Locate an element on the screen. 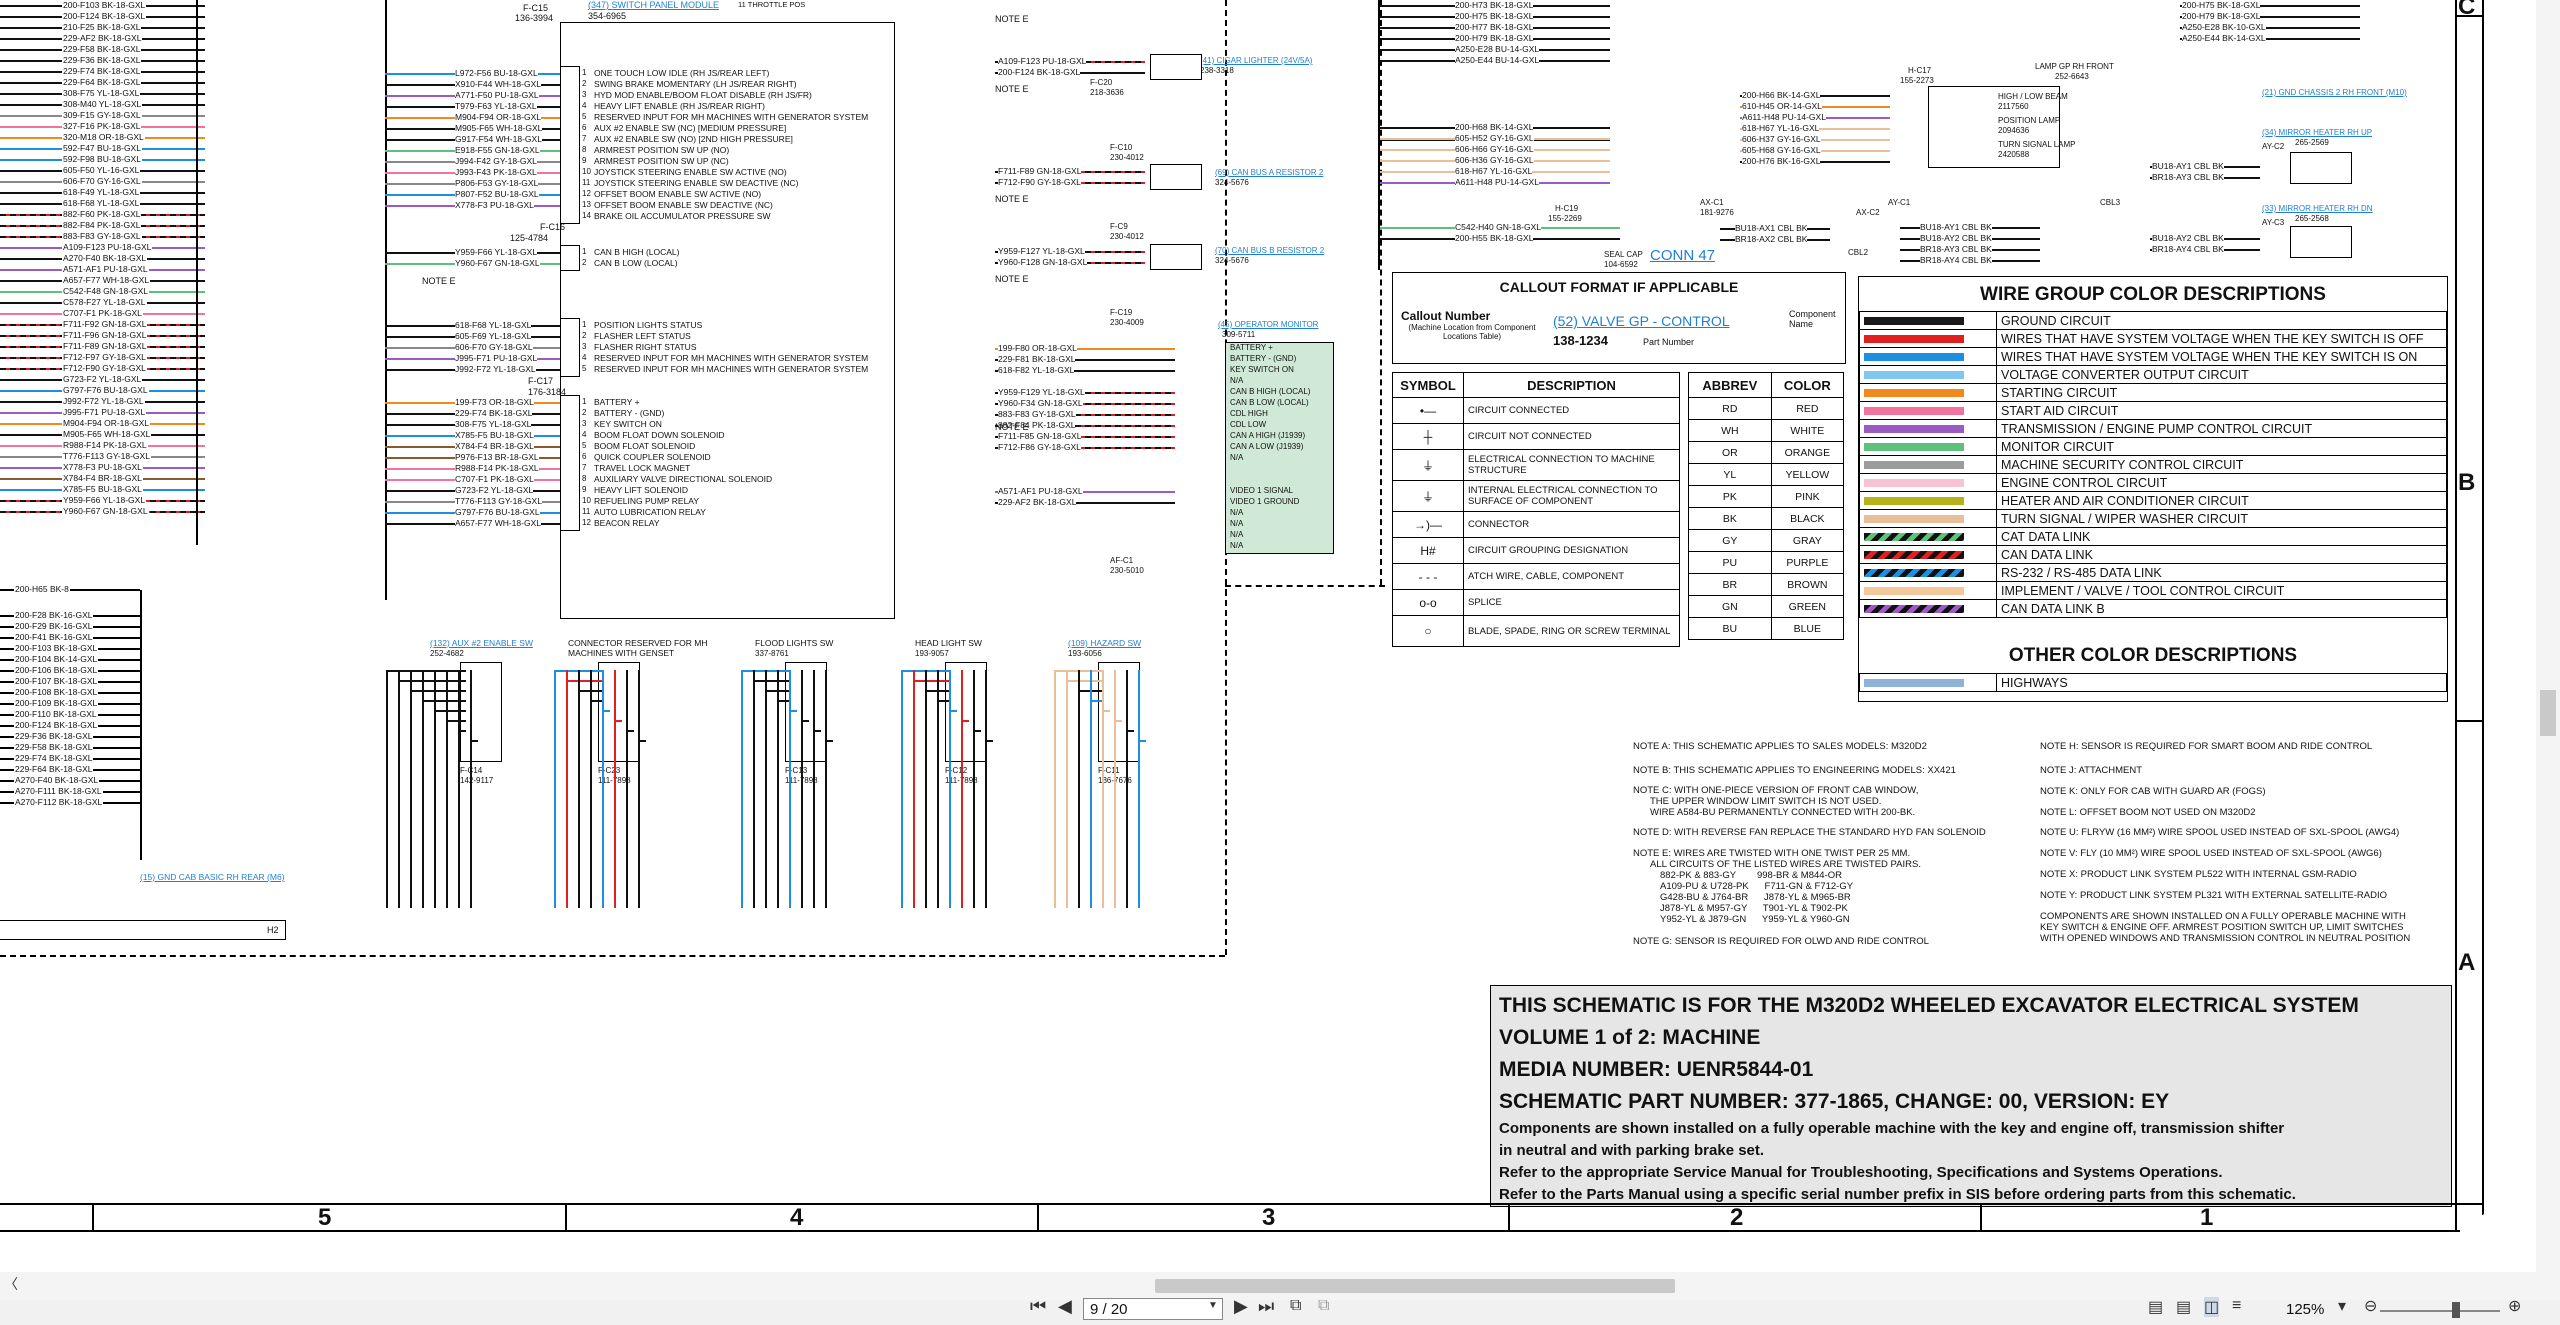 The height and width of the screenshot is (1325, 2560). wire-group-label: CAN DATA LINK B is located at coordinates (2221, 608).